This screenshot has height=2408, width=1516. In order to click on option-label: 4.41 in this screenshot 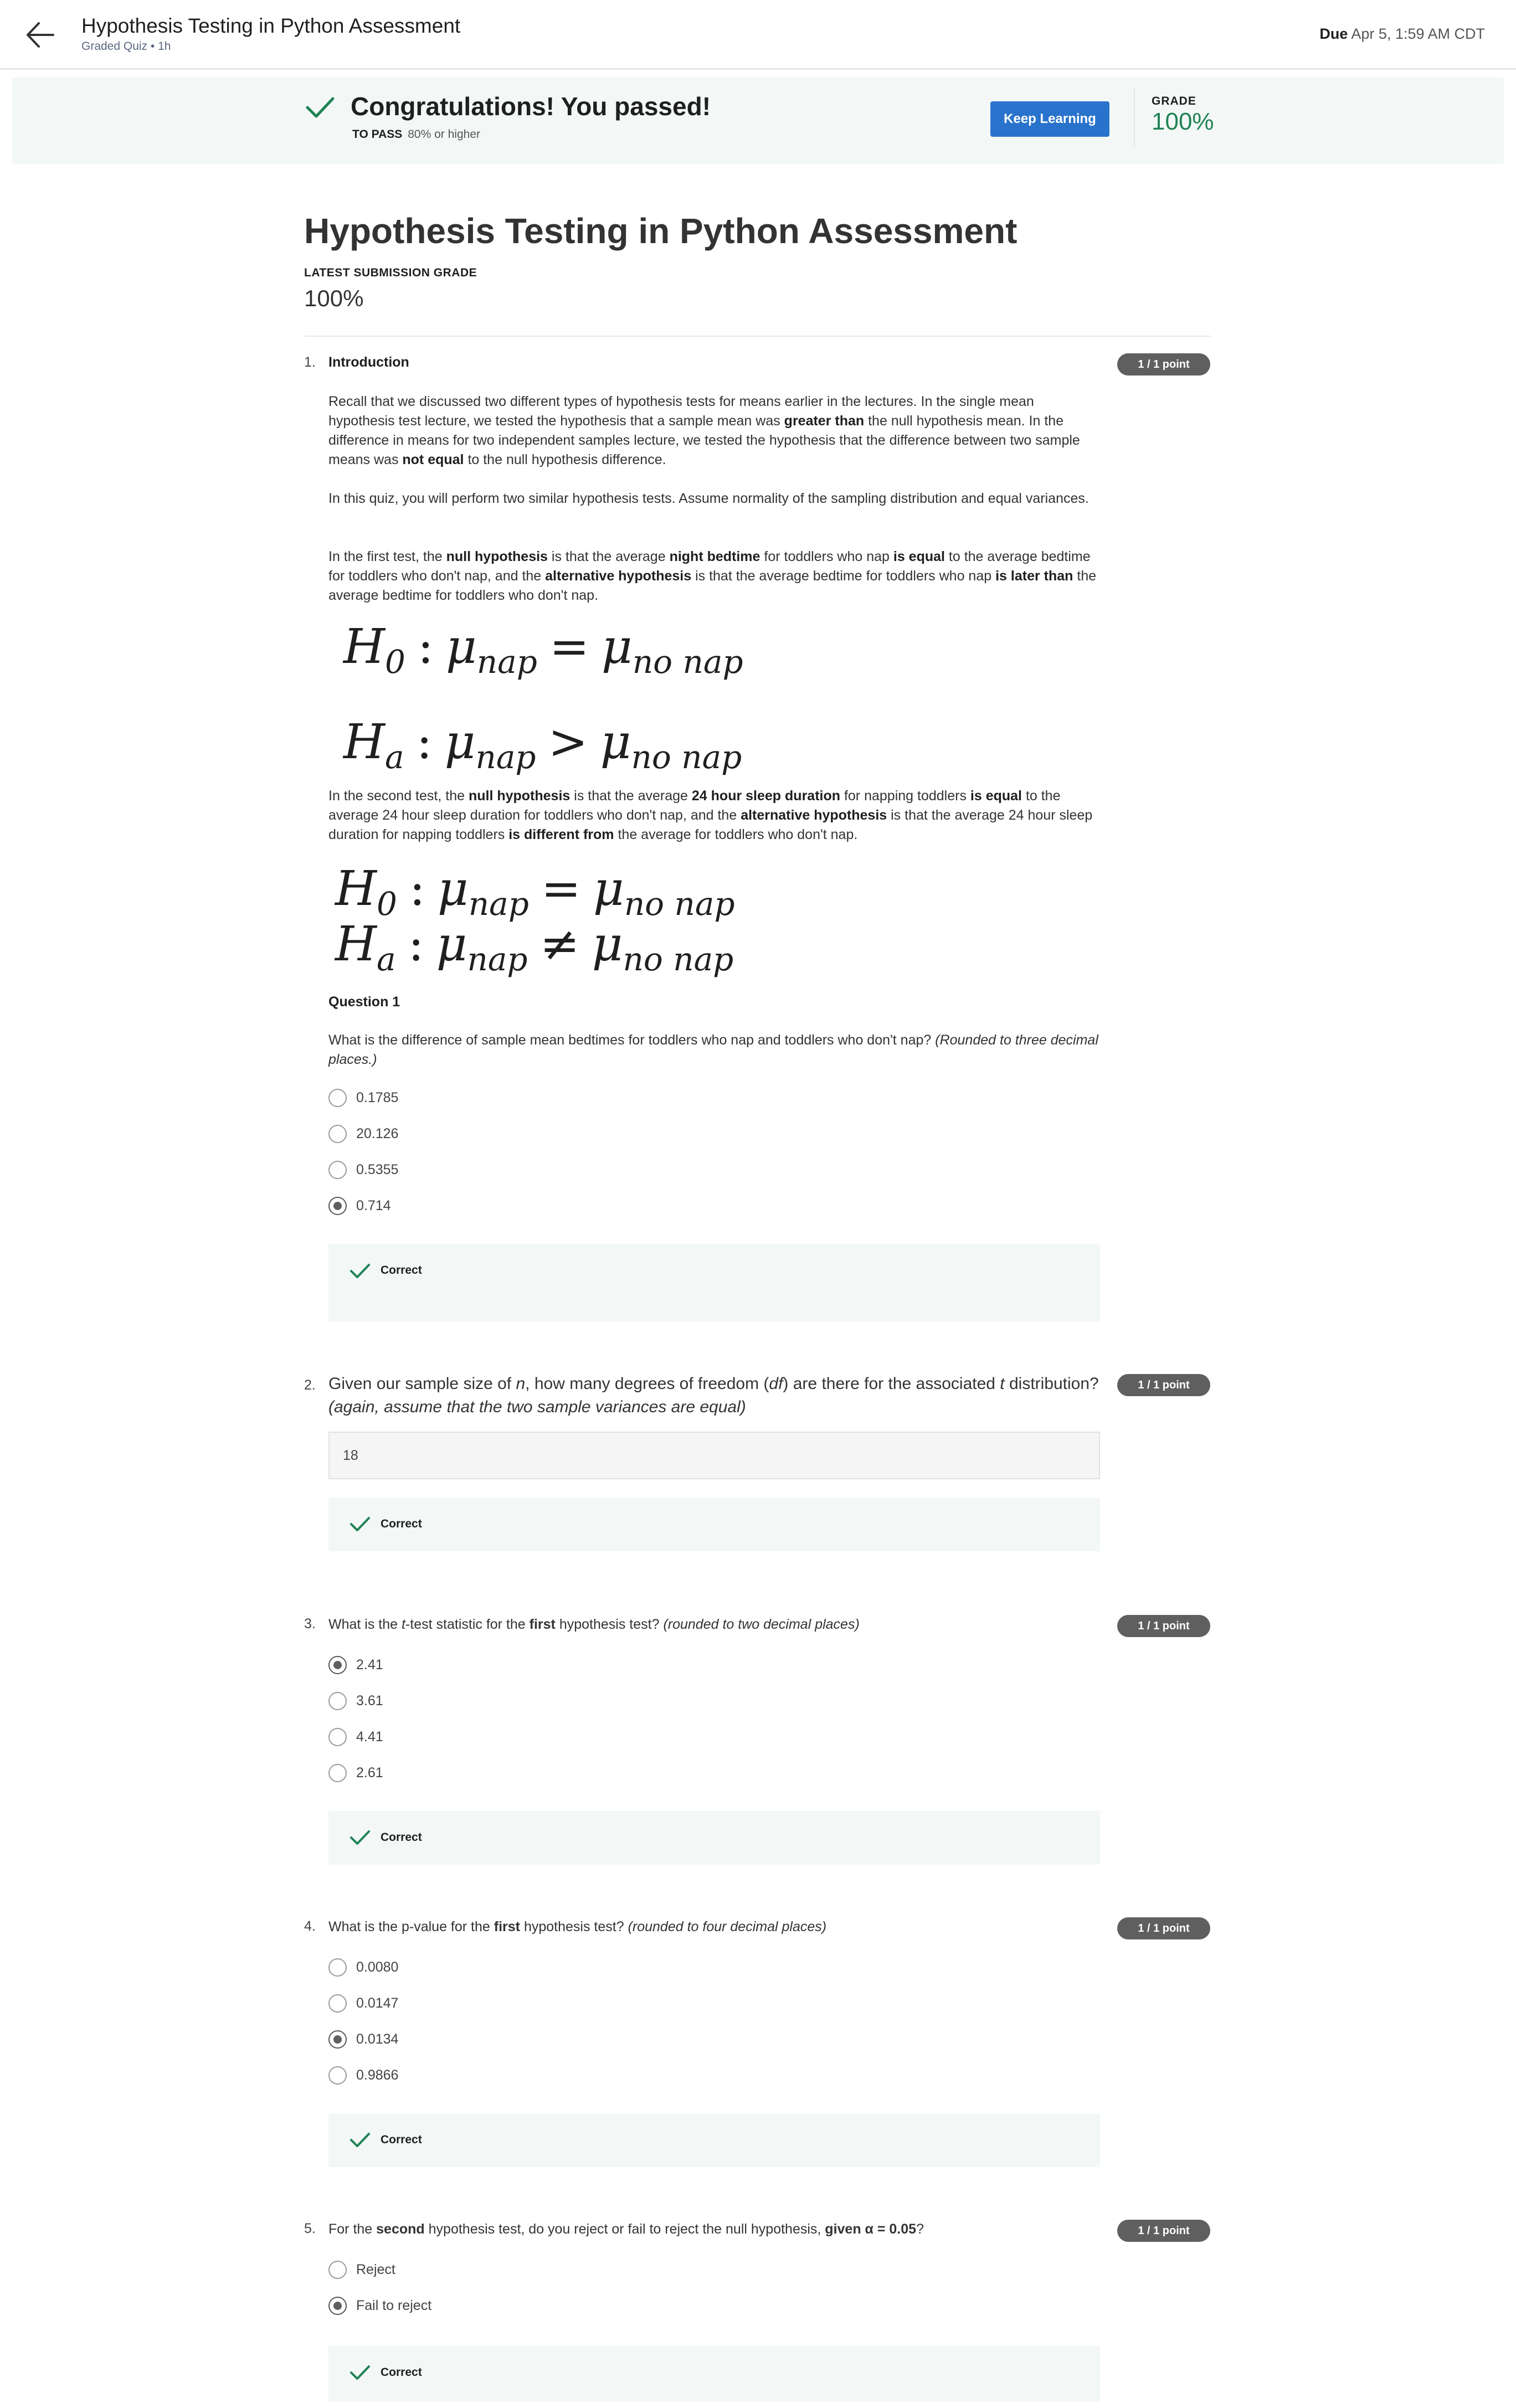, I will do `click(369, 1737)`.